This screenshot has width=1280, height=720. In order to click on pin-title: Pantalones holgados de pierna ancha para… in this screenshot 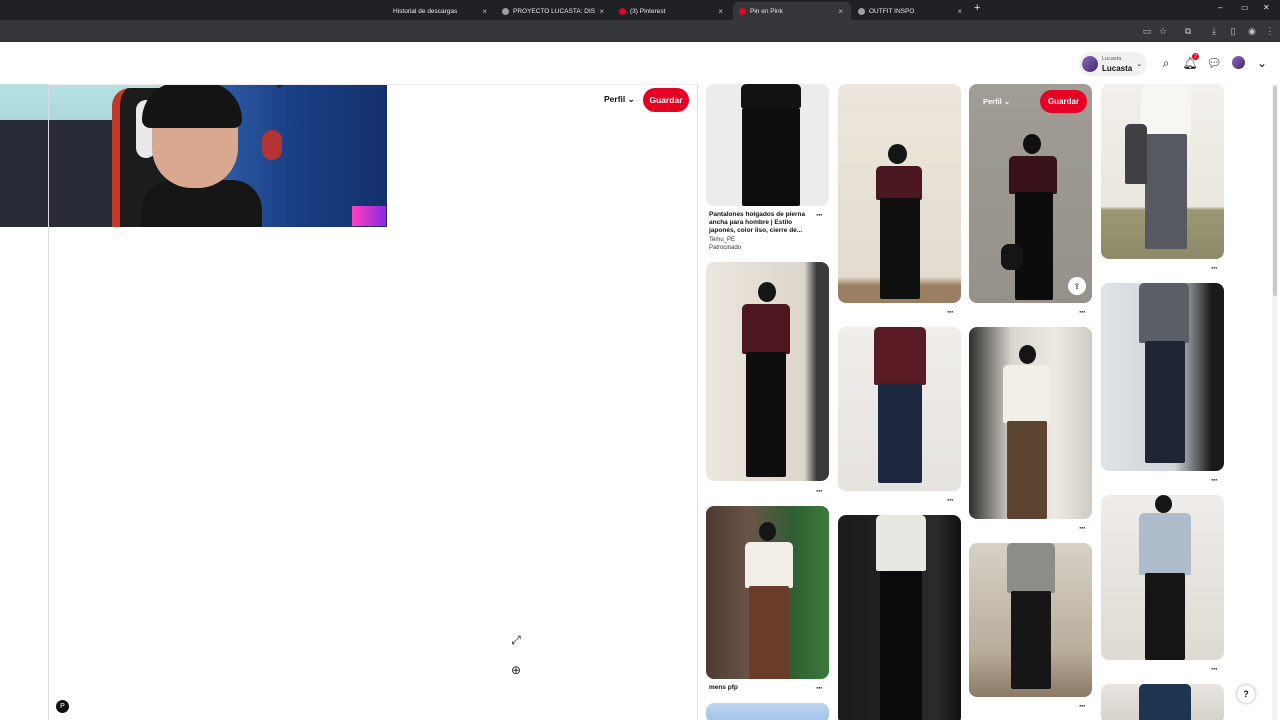, I will do `click(761, 223)`.